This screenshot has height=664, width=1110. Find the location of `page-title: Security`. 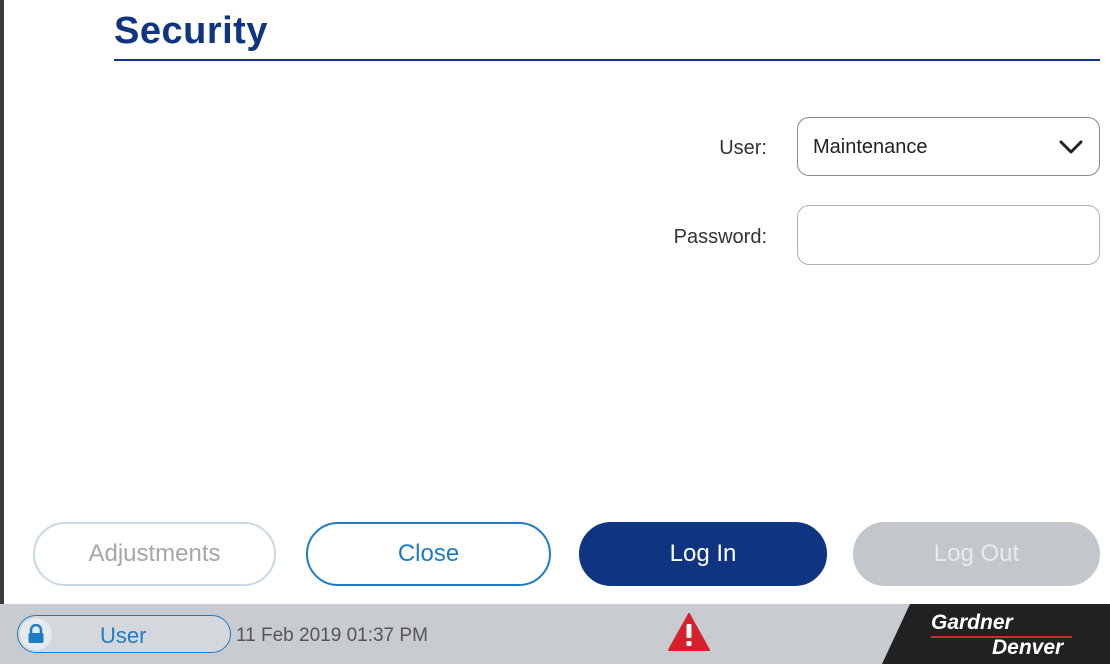

page-title: Security is located at coordinates (191, 31).